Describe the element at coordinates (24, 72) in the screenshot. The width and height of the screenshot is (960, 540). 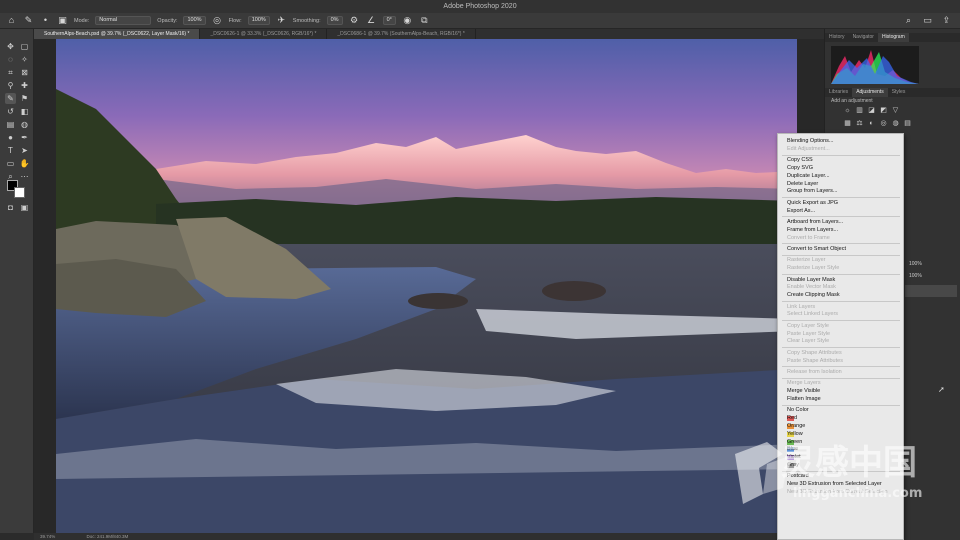
I see `frame-tool-icon: ⊠` at that location.